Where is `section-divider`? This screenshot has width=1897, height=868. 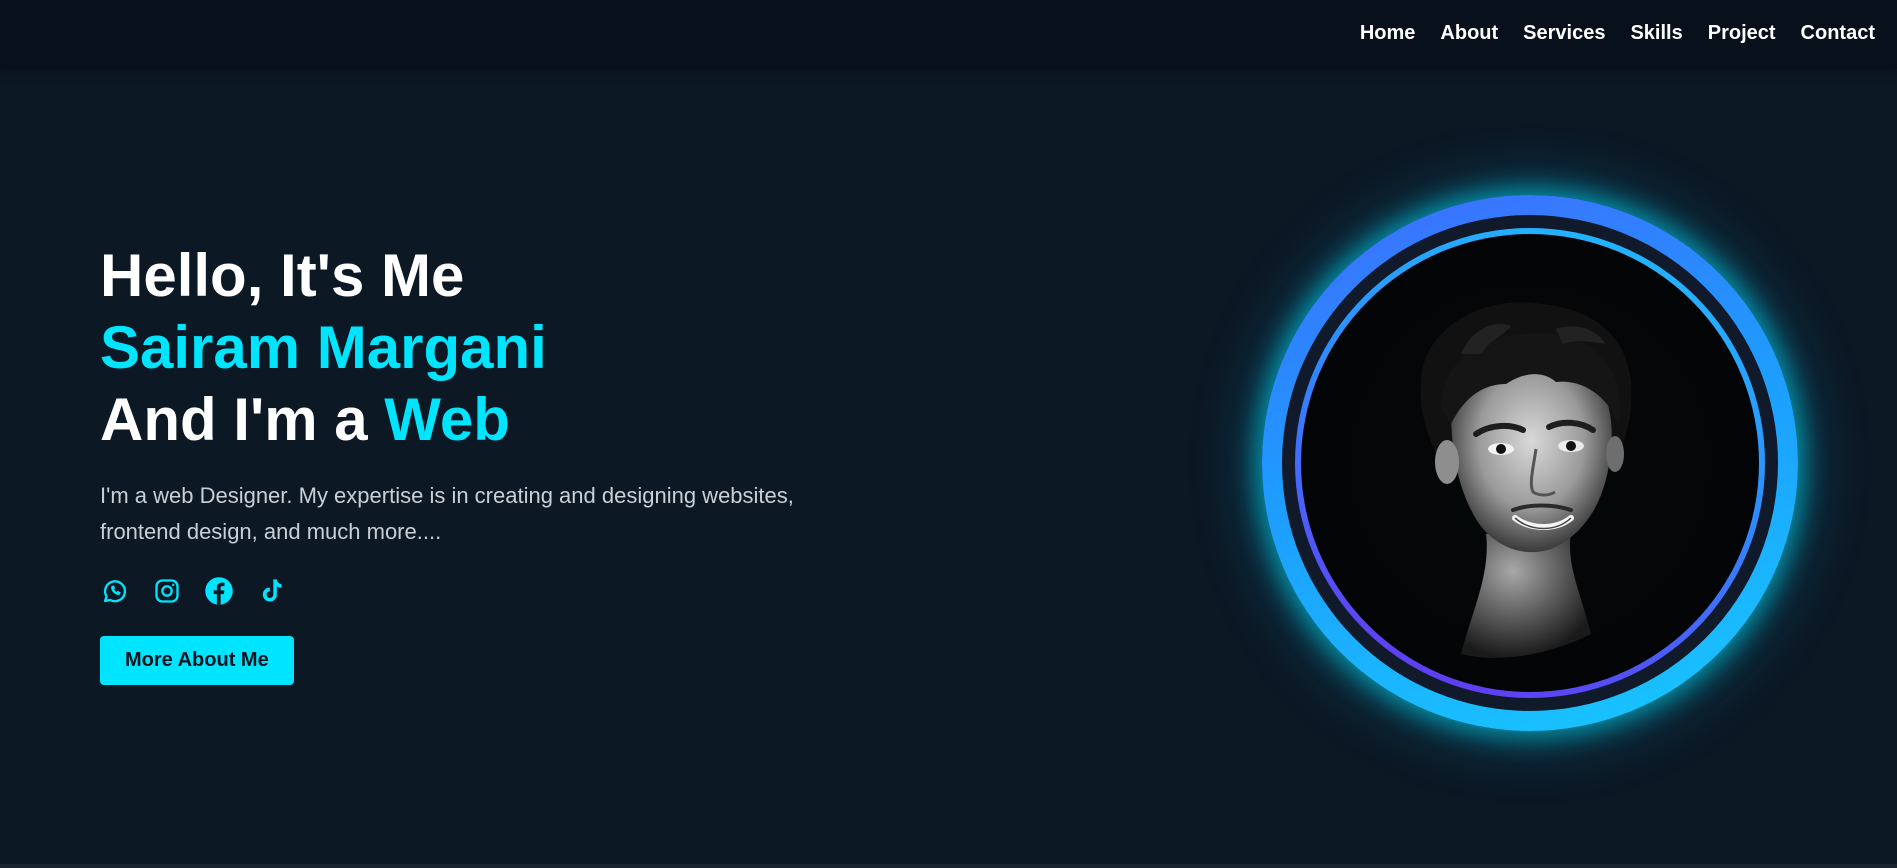
section-divider is located at coordinates (948, 866).